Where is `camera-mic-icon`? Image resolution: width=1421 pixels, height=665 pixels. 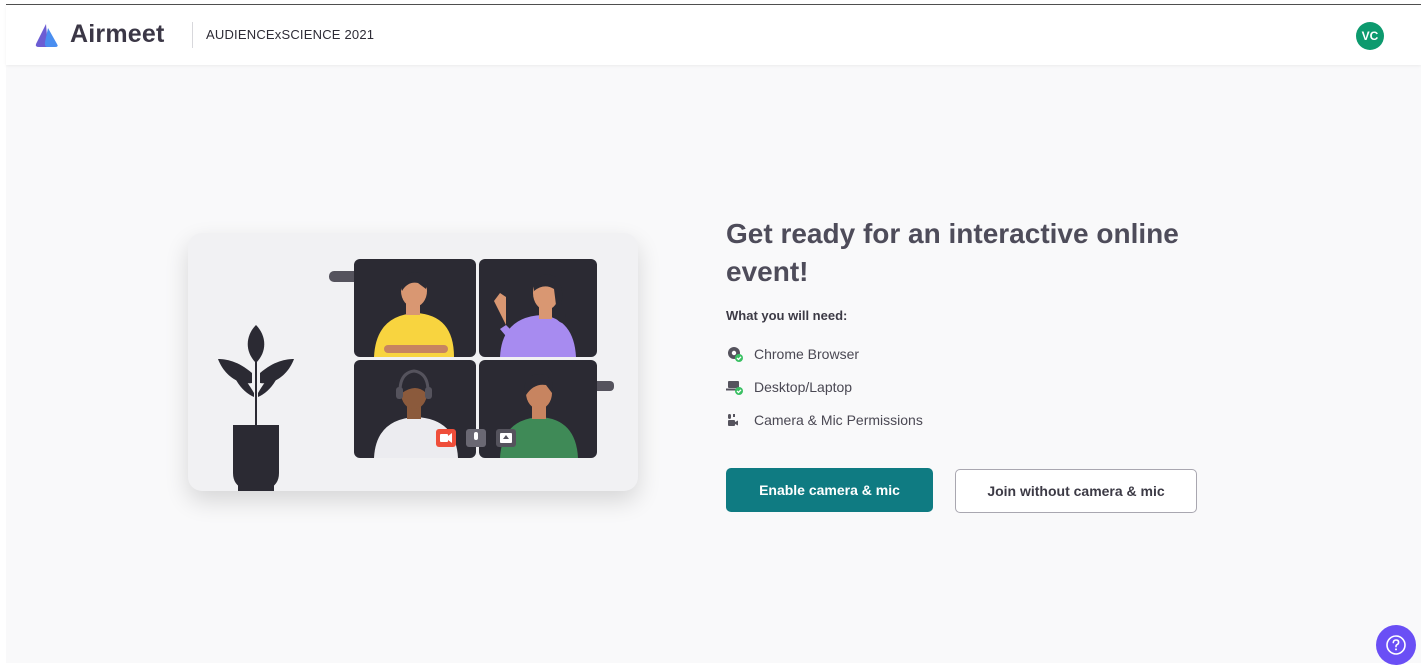 camera-mic-icon is located at coordinates (736, 420).